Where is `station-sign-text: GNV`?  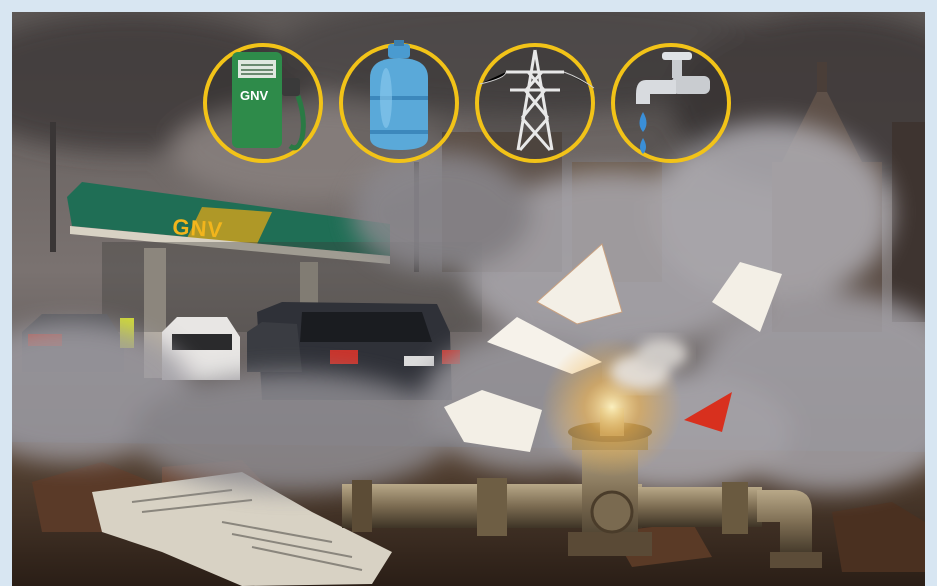
station-sign-text: GNV is located at coordinates (198, 228).